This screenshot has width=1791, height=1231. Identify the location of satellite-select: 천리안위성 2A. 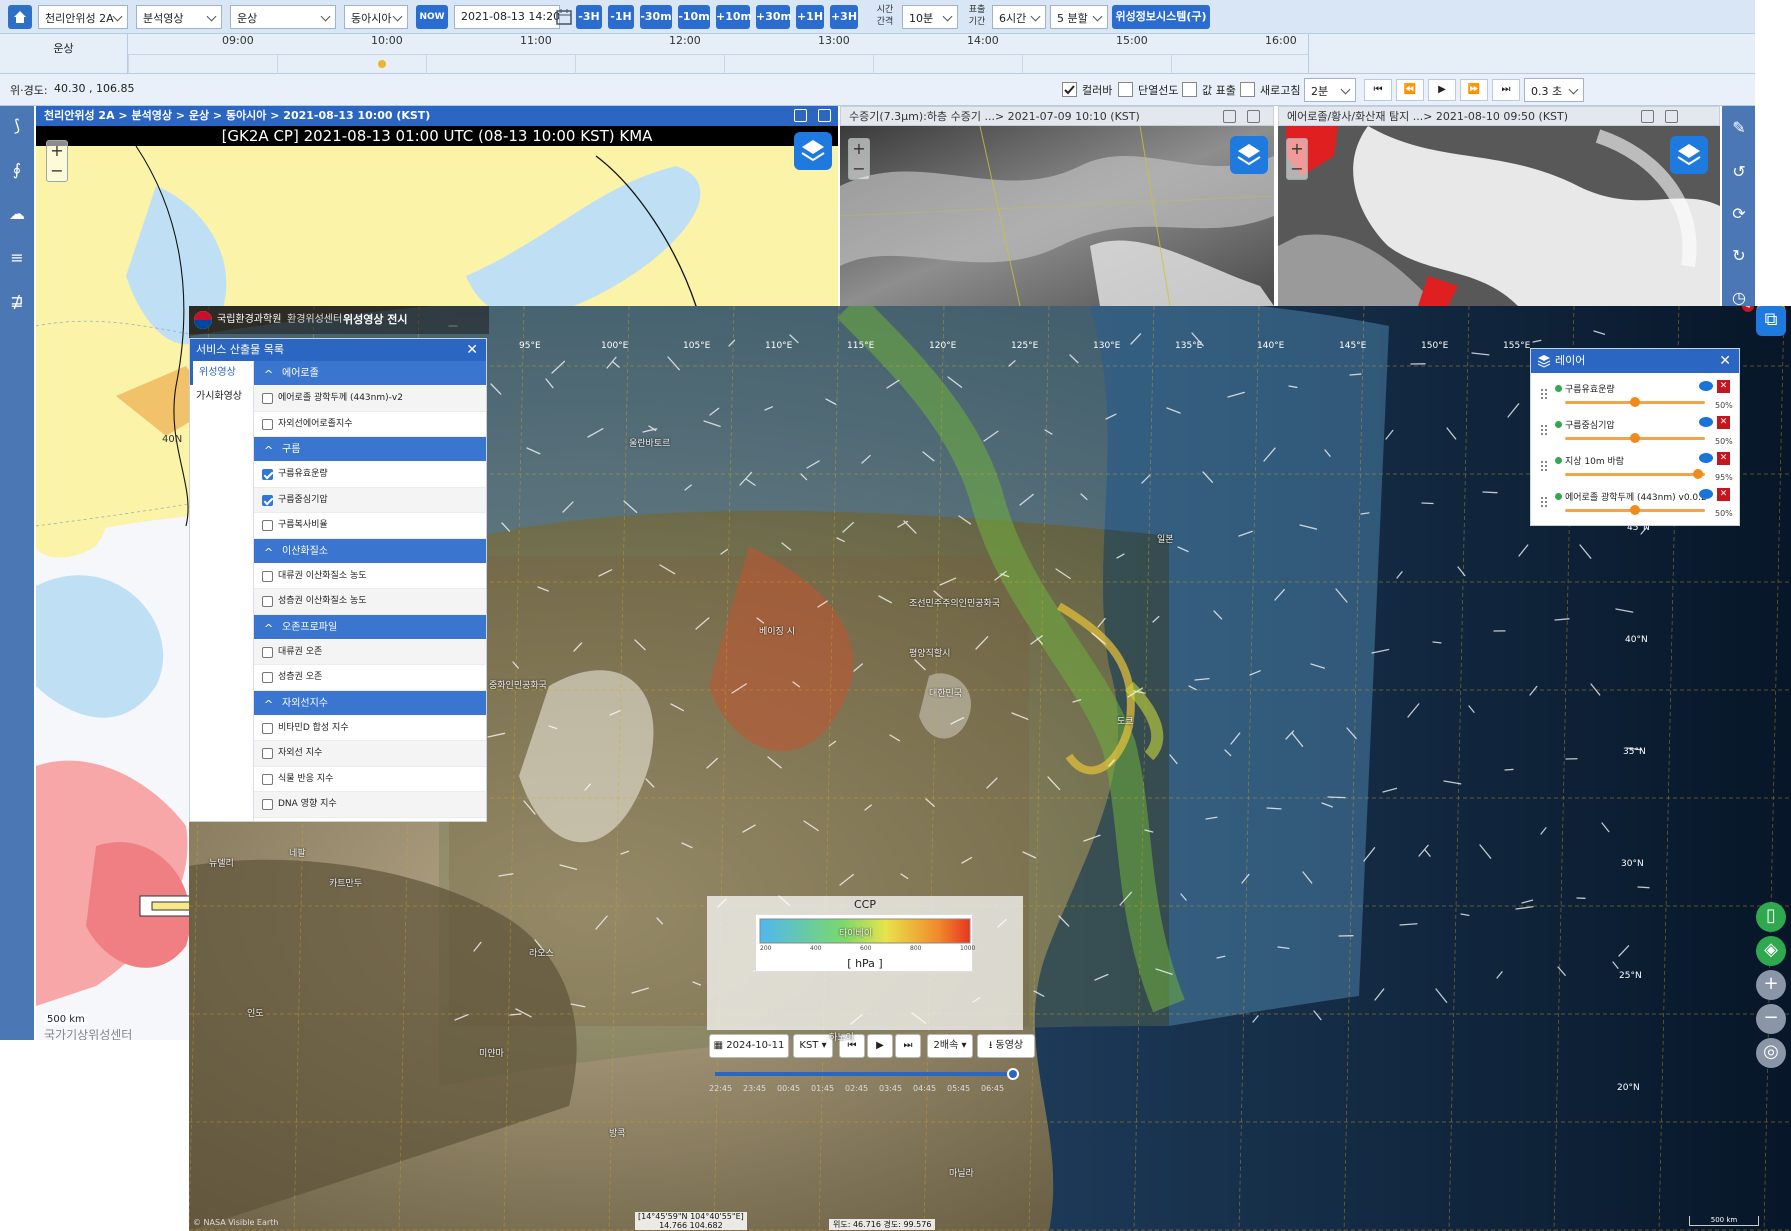
(83, 17).